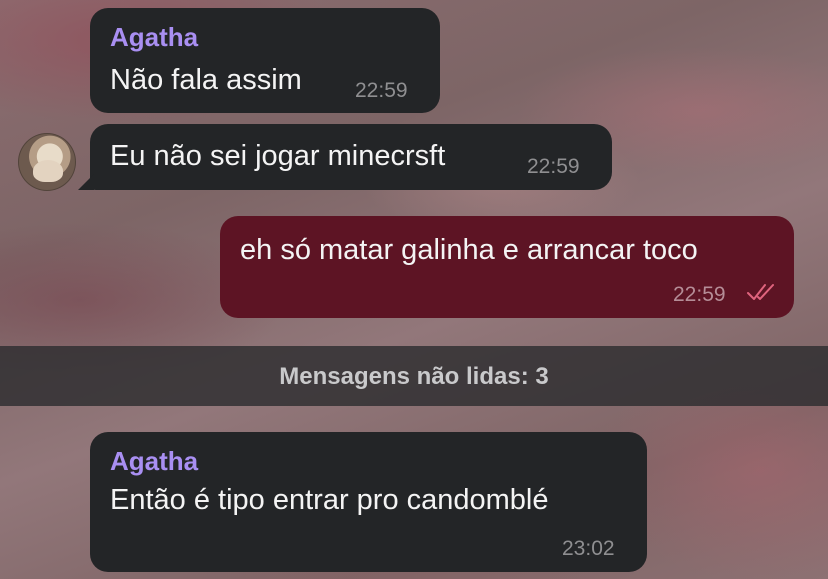 The width and height of the screenshot is (828, 579). I want to click on message-bubble: Eu não sei jogar minecrsft 22:59, so click(351, 157).